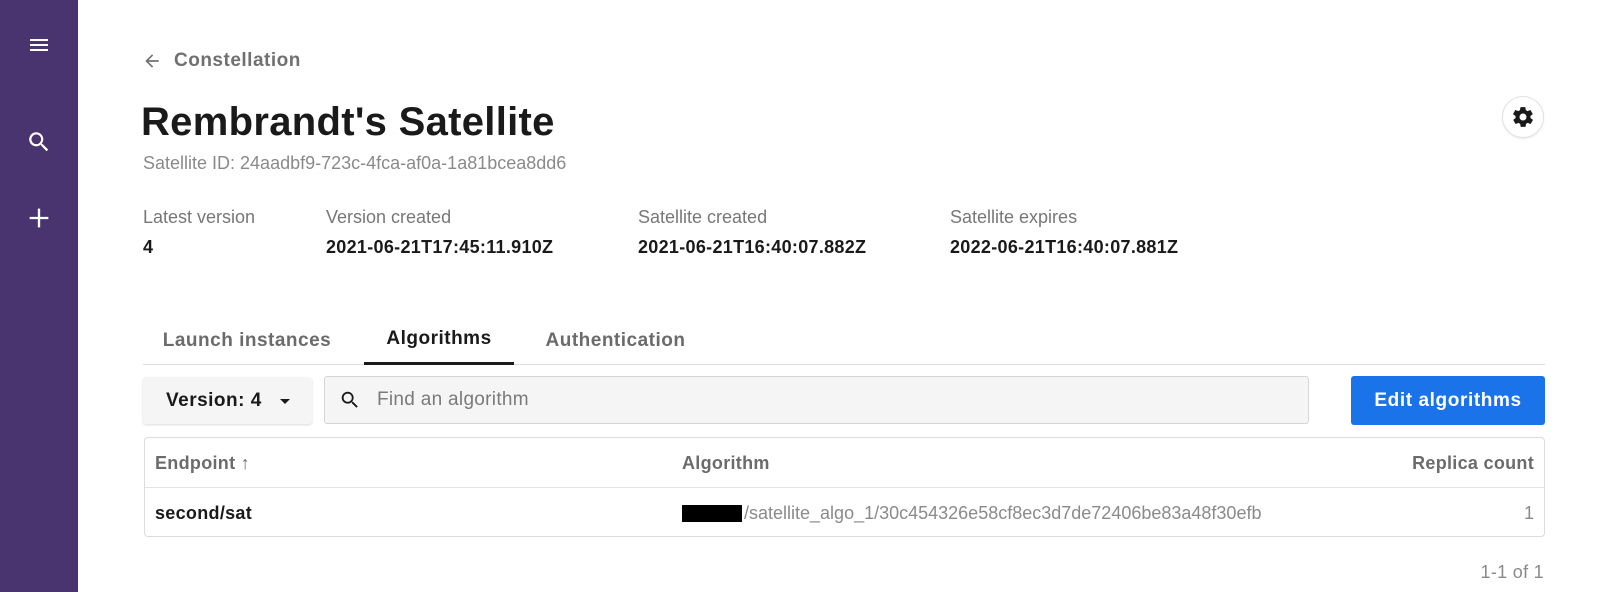 The image size is (1600, 592). I want to click on sort-ascending-icon: ↑, so click(245, 463).